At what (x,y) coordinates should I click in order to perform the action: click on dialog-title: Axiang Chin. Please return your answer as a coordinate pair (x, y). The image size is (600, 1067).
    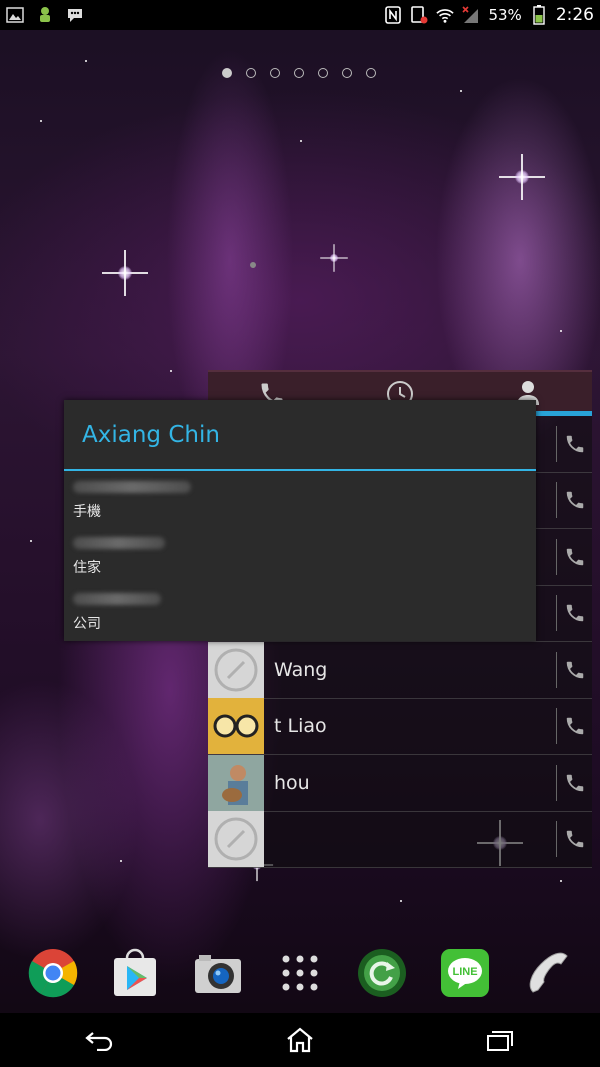
    Looking at the image, I should click on (300, 435).